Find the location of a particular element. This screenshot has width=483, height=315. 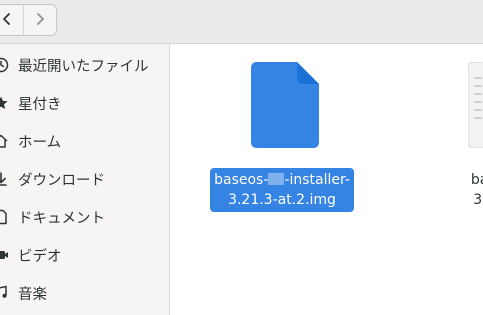

music-icon is located at coordinates (4, 293).